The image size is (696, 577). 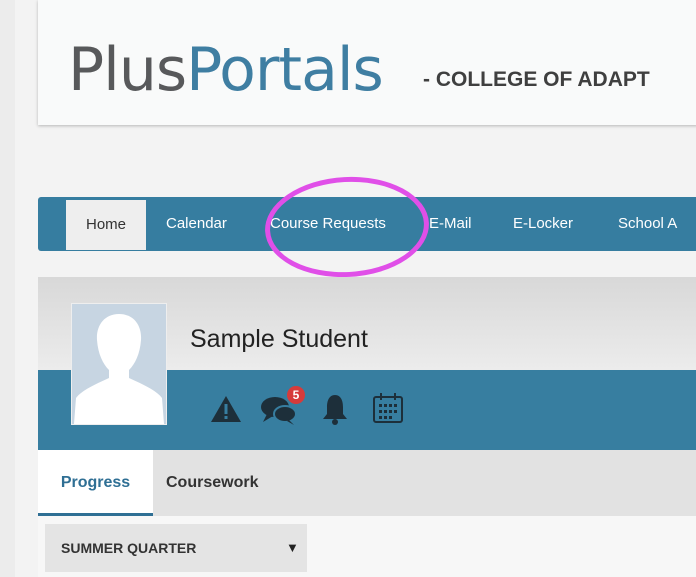 I want to click on avatar-silhouette-icon, so click(x=119, y=364).